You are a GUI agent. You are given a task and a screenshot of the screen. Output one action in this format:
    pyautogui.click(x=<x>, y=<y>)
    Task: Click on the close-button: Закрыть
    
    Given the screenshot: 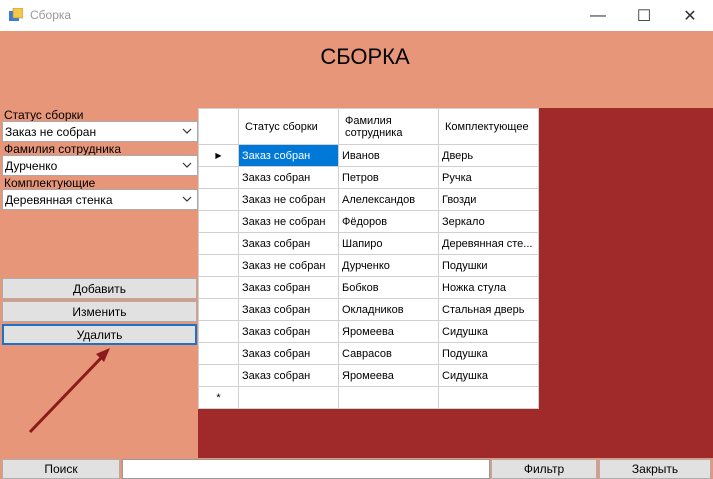 What is the action you would take?
    pyautogui.click(x=655, y=469)
    